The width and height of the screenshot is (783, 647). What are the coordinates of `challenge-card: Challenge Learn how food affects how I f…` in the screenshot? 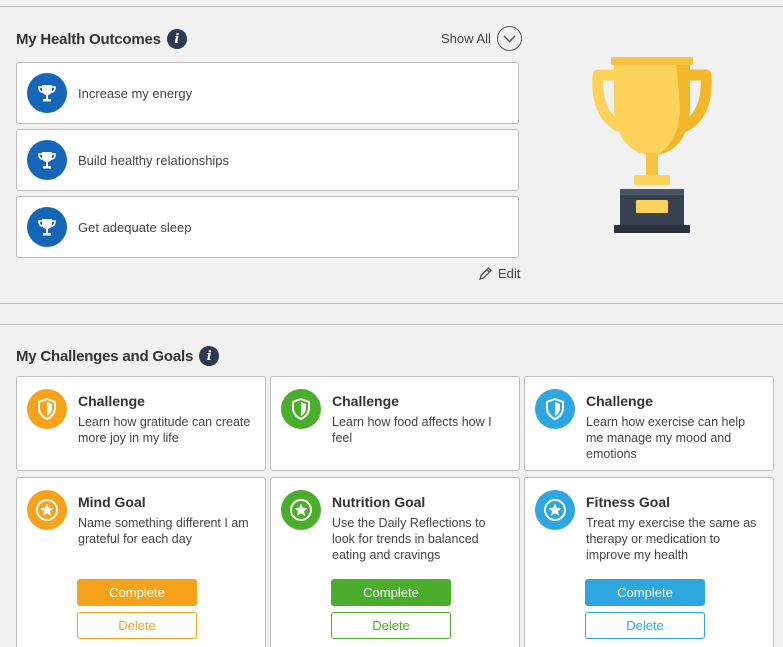 It's located at (395, 423).